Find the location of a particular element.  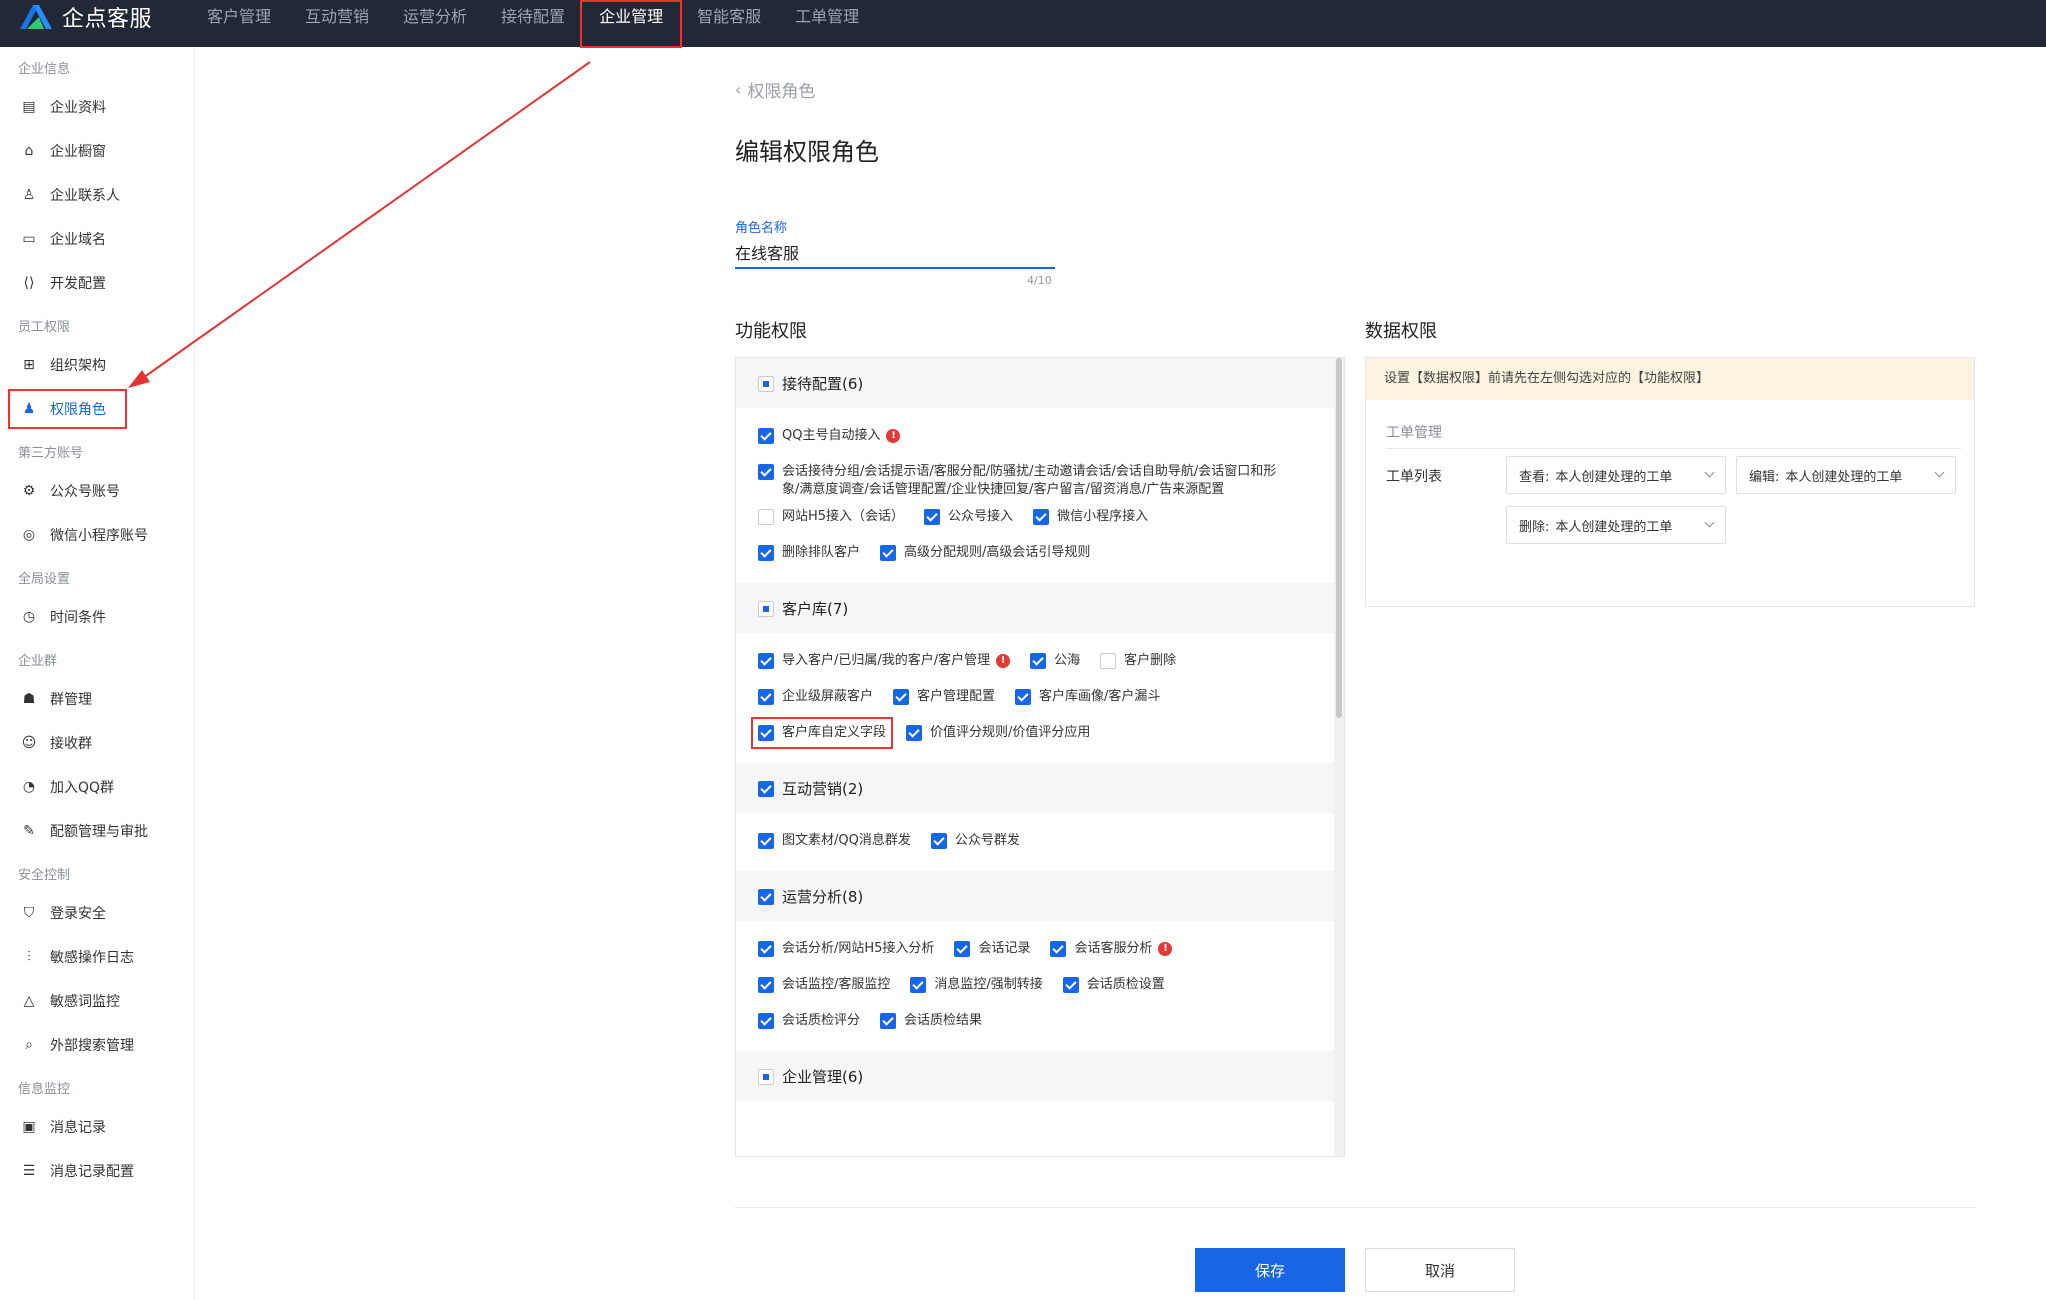

perm-option: QQ主号自动接入! is located at coordinates (829, 436).